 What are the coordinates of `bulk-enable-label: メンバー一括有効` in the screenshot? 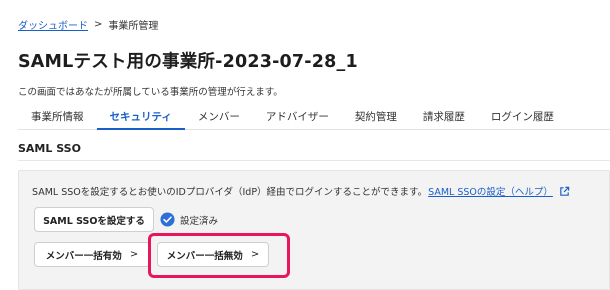 It's located at (83, 256).